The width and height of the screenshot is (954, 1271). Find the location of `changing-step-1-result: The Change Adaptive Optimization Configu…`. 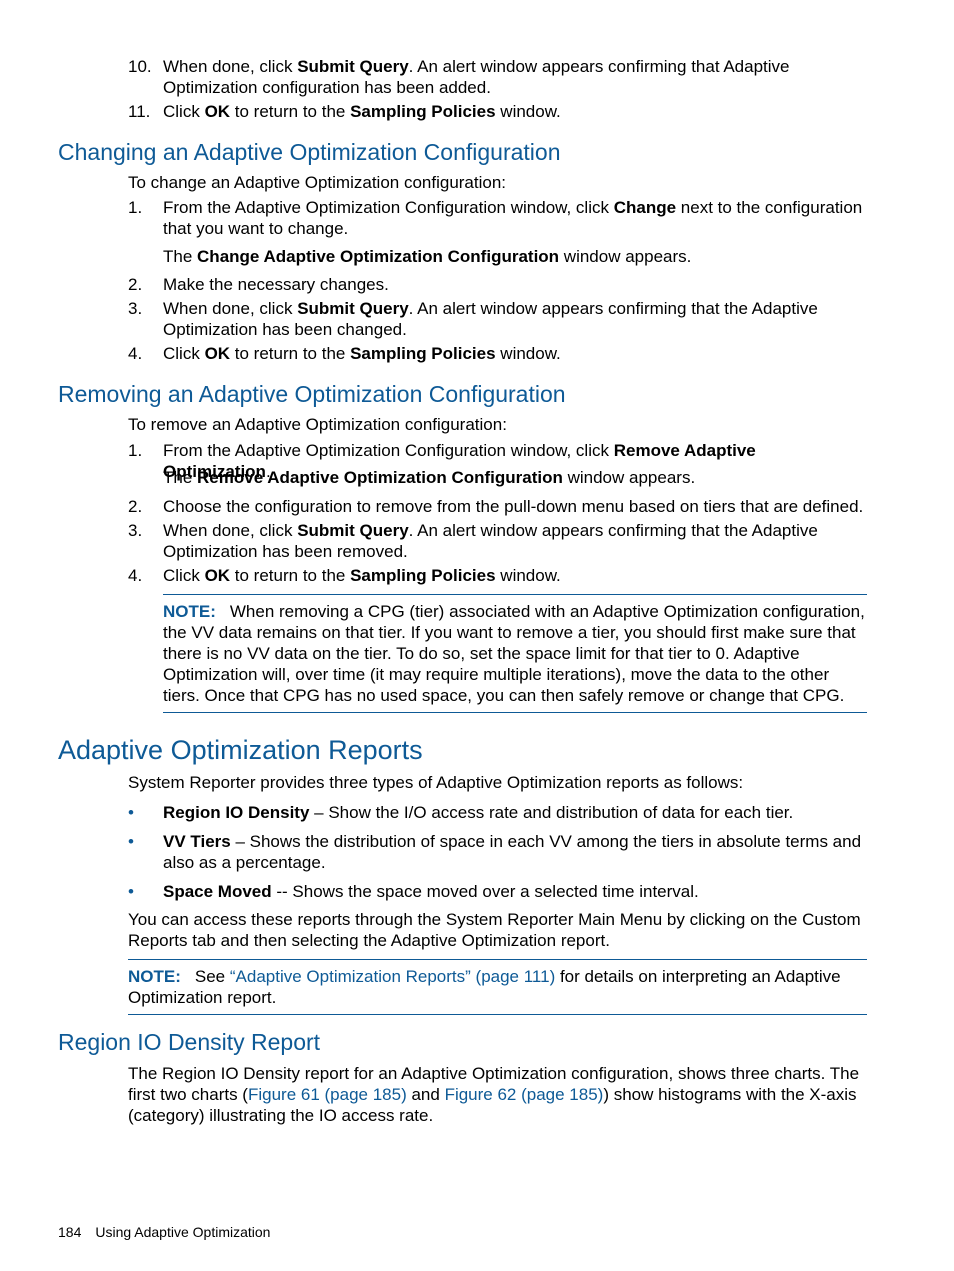

changing-step-1-result: The Change Adaptive Optimization Configu… is located at coordinates (515, 256).